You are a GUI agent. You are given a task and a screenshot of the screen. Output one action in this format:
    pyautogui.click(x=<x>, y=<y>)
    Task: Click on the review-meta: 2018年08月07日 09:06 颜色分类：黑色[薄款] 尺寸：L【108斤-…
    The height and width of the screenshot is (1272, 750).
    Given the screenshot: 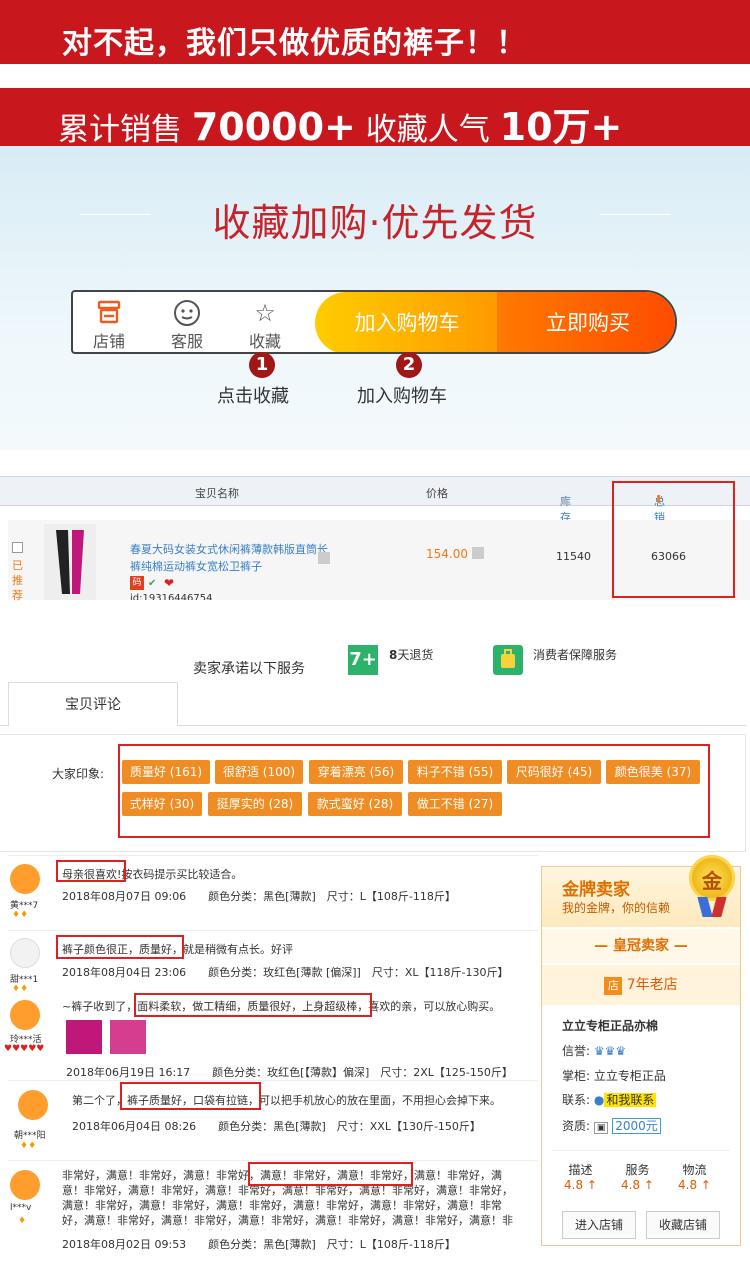 What is the action you would take?
    pyautogui.click(x=259, y=896)
    